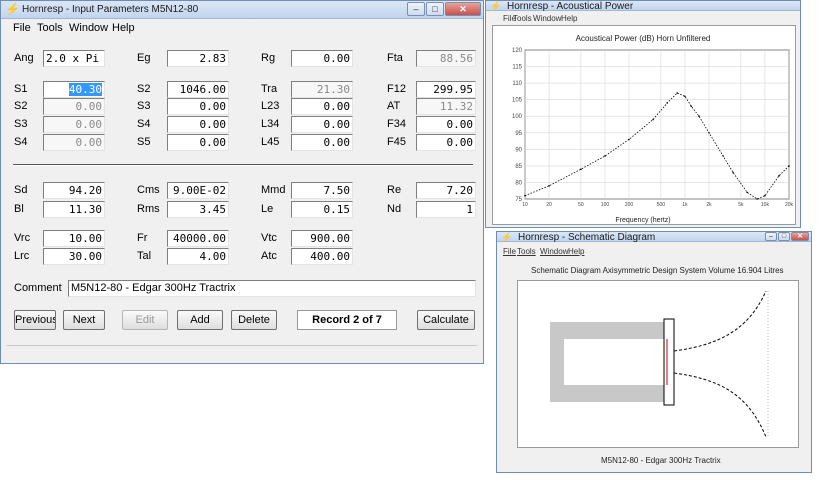 The image size is (819, 487). Describe the element at coordinates (629, 205) in the screenshot. I see `x-tick-label: 200` at that location.